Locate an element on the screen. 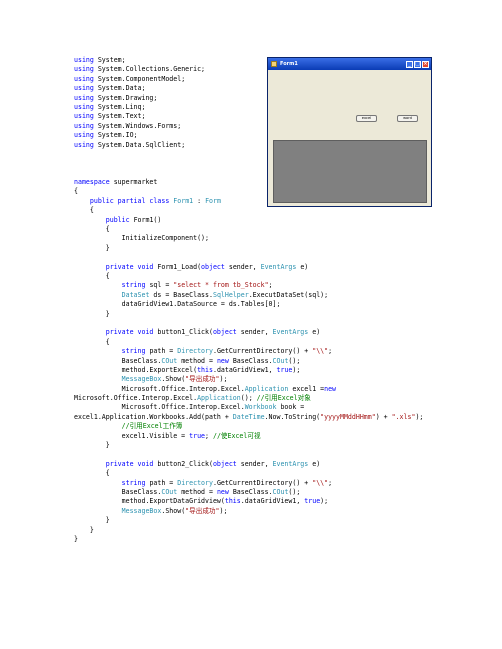  code-token: //引用Excel工作簿 is located at coordinates (152, 426).